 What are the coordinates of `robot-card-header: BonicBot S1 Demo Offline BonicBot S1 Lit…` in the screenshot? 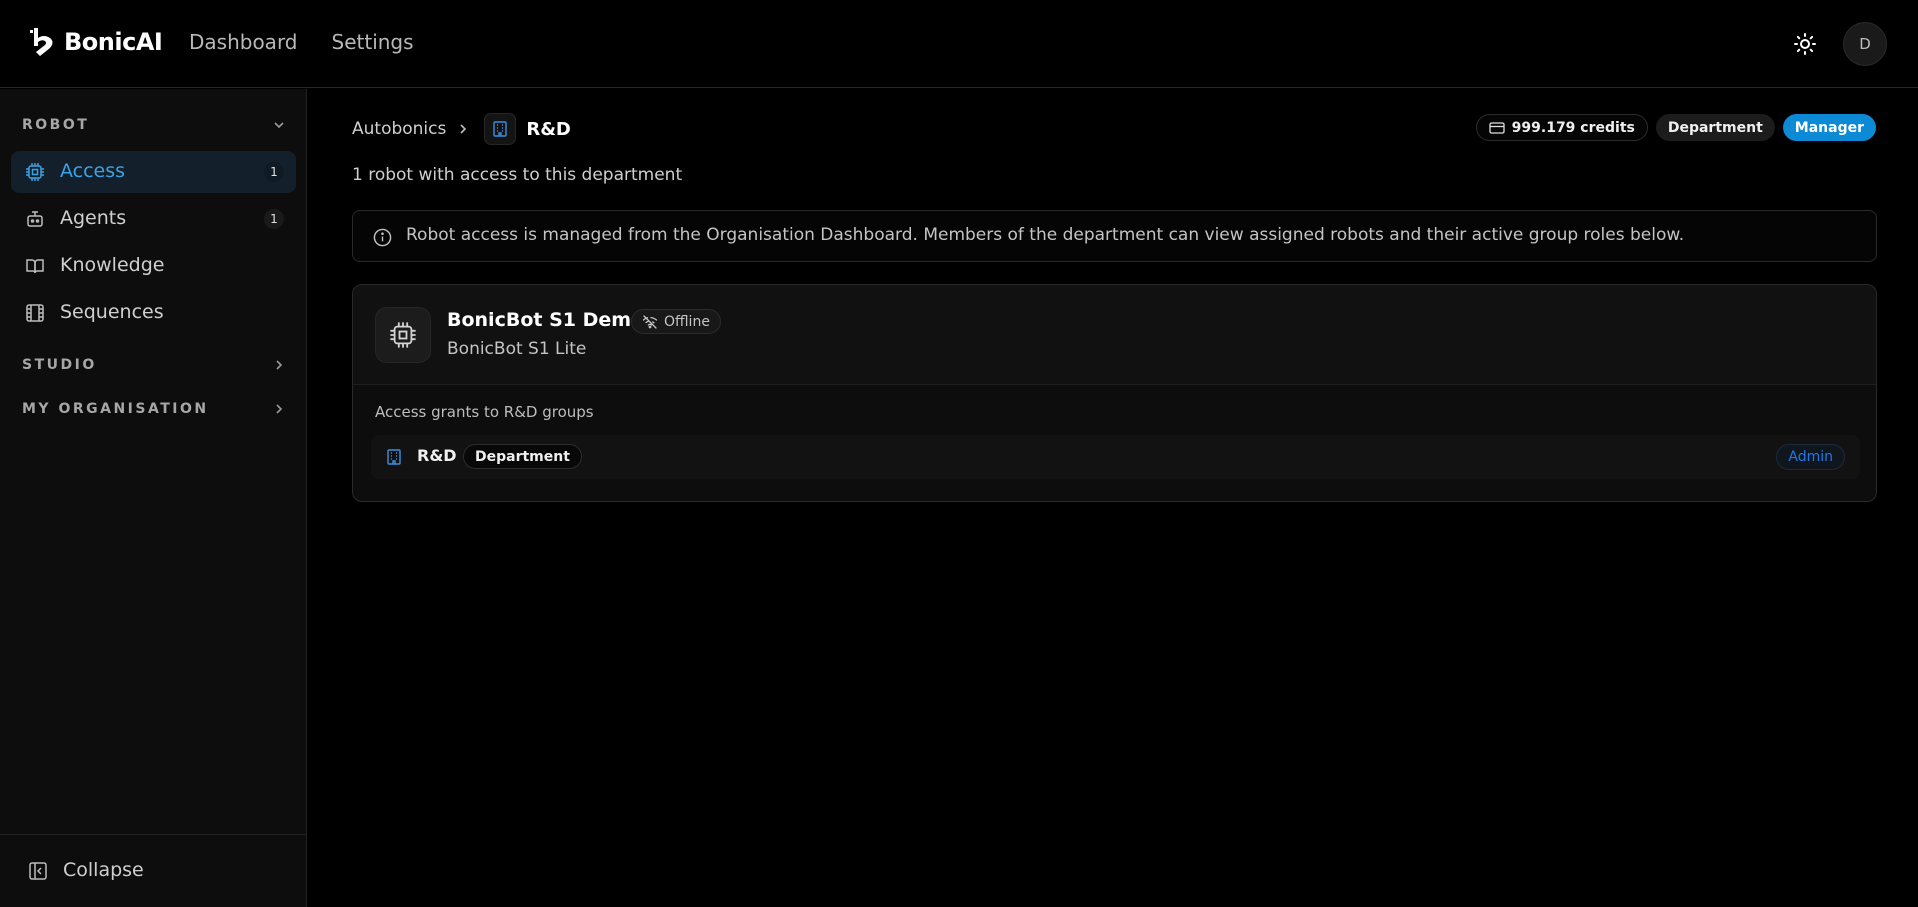 It's located at (1114, 335).